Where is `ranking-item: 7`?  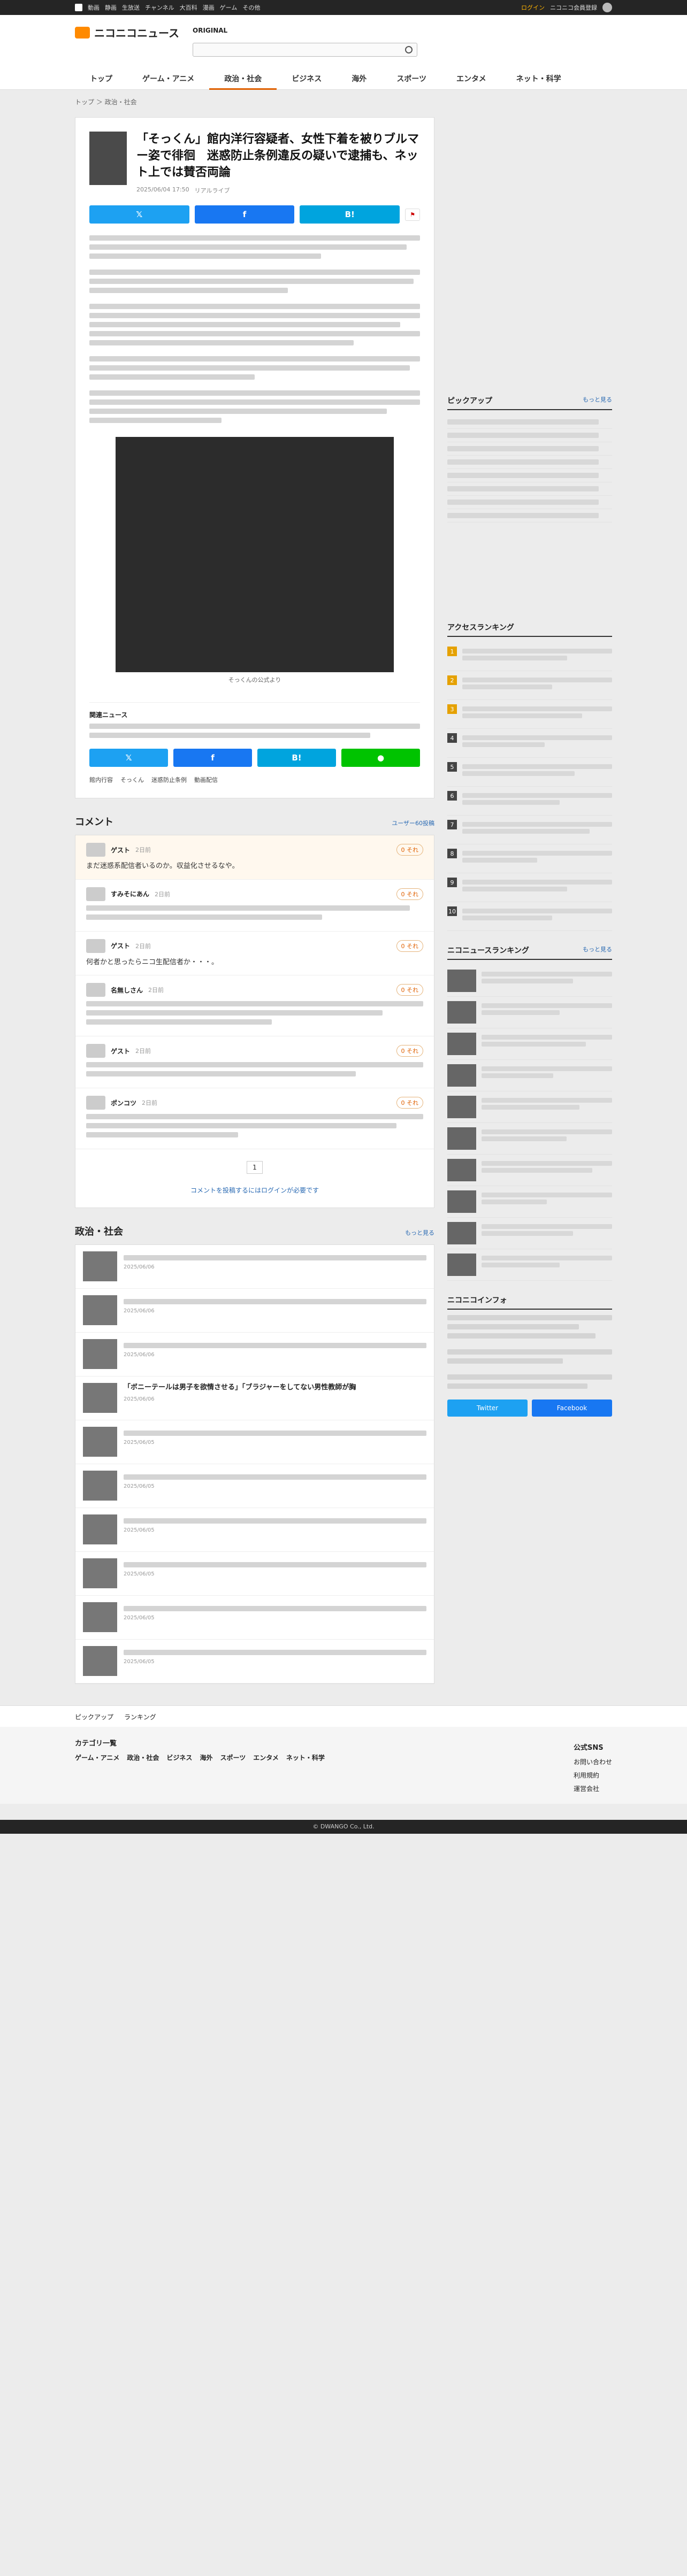
ranking-item: 7 is located at coordinates (529, 830).